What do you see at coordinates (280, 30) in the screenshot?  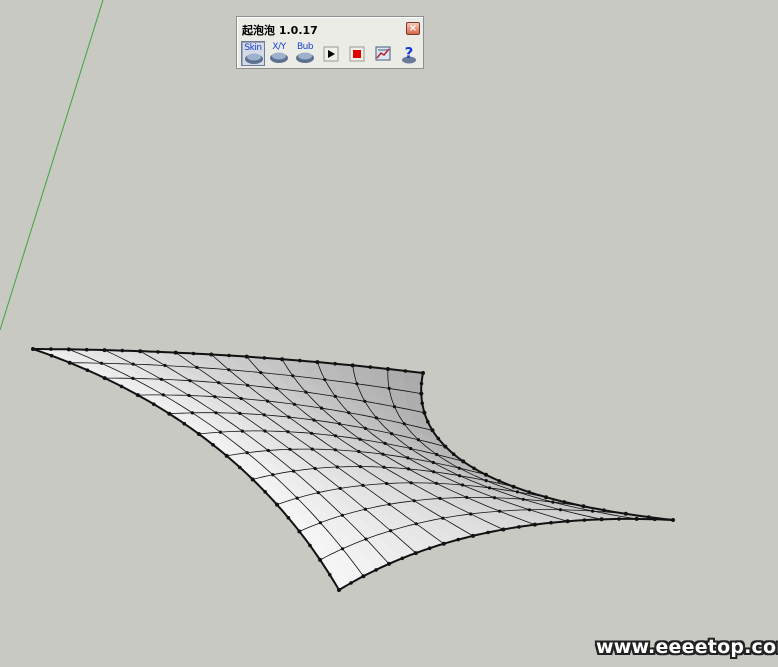 I see `toolbar-title: 起泡泡 1.0.17` at bounding box center [280, 30].